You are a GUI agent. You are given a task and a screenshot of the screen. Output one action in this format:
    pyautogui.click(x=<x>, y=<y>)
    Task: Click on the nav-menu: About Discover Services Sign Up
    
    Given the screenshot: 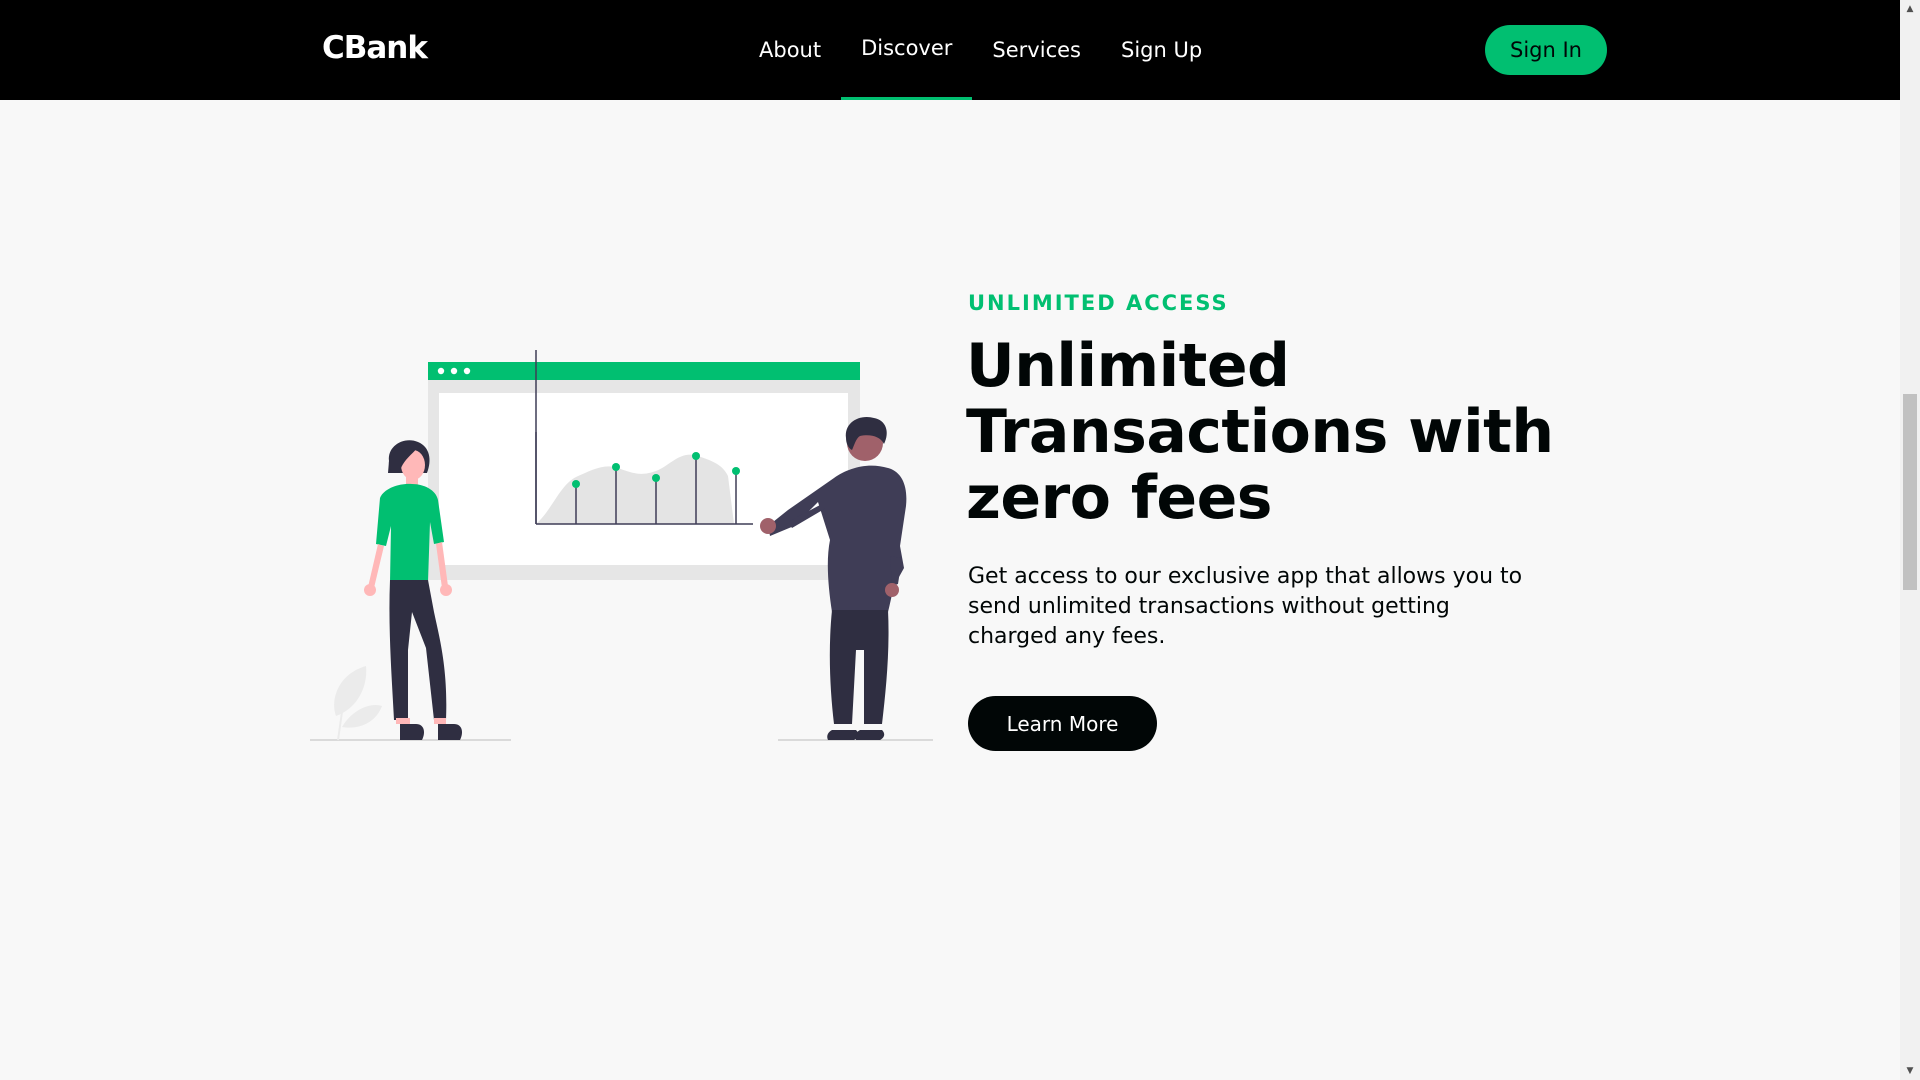 What is the action you would take?
    pyautogui.click(x=980, y=50)
    